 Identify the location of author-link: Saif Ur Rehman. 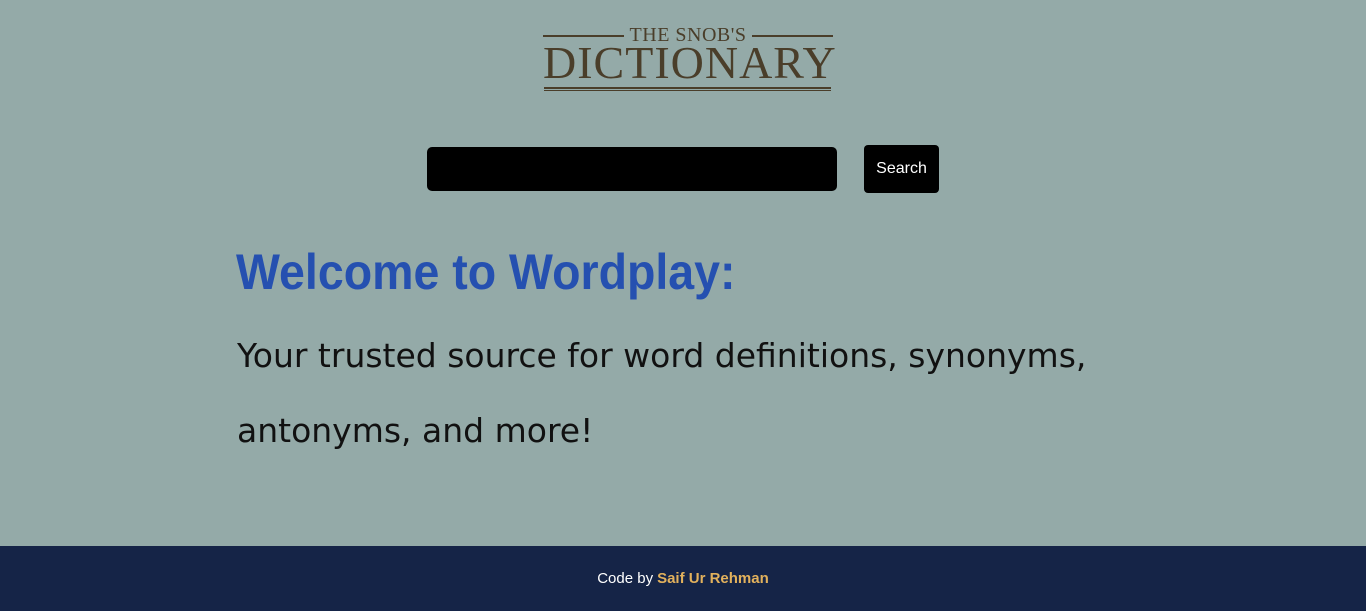
(713, 578).